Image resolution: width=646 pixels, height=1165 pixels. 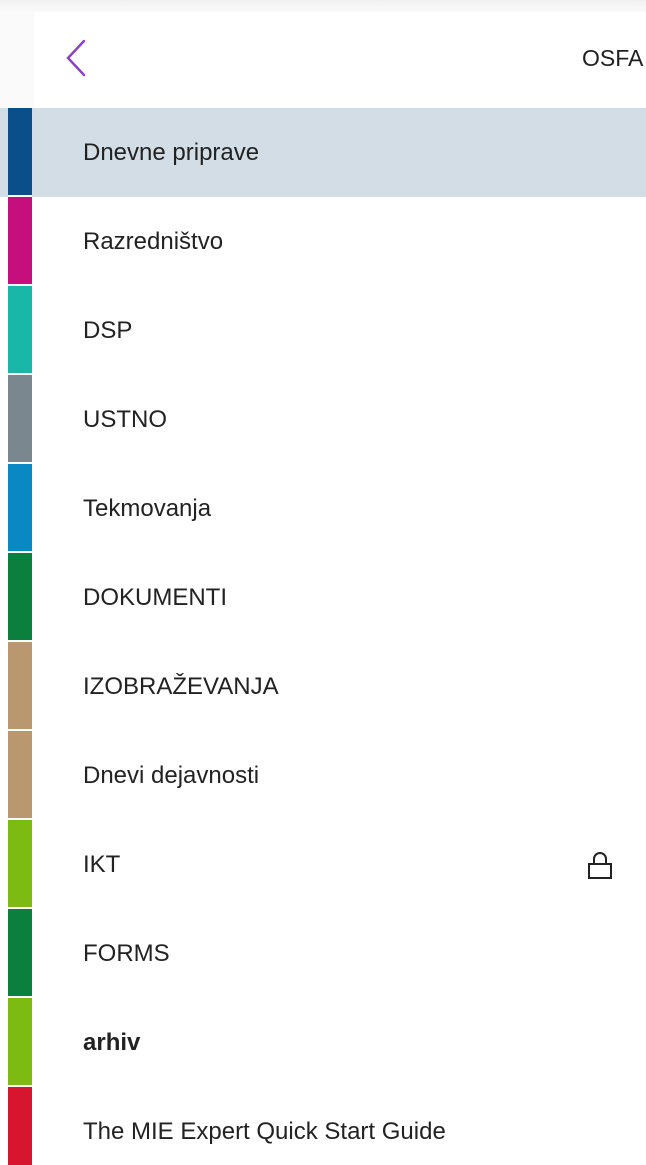 What do you see at coordinates (181, 686) in the screenshot?
I see `section-label: IZOBRAŽEVANJA` at bounding box center [181, 686].